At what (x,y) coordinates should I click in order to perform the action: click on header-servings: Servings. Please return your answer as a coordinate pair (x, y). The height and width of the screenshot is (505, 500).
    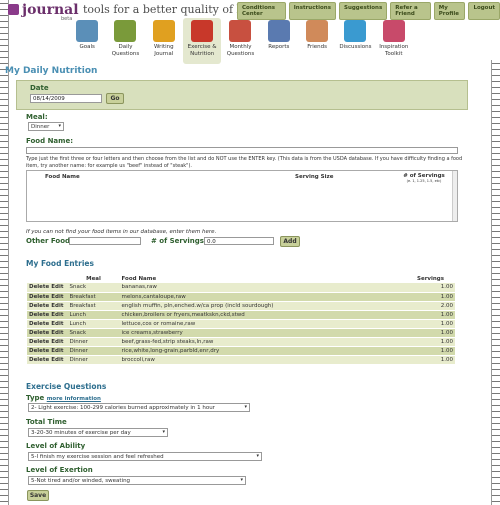
    Looking at the image, I should click on (431, 278).